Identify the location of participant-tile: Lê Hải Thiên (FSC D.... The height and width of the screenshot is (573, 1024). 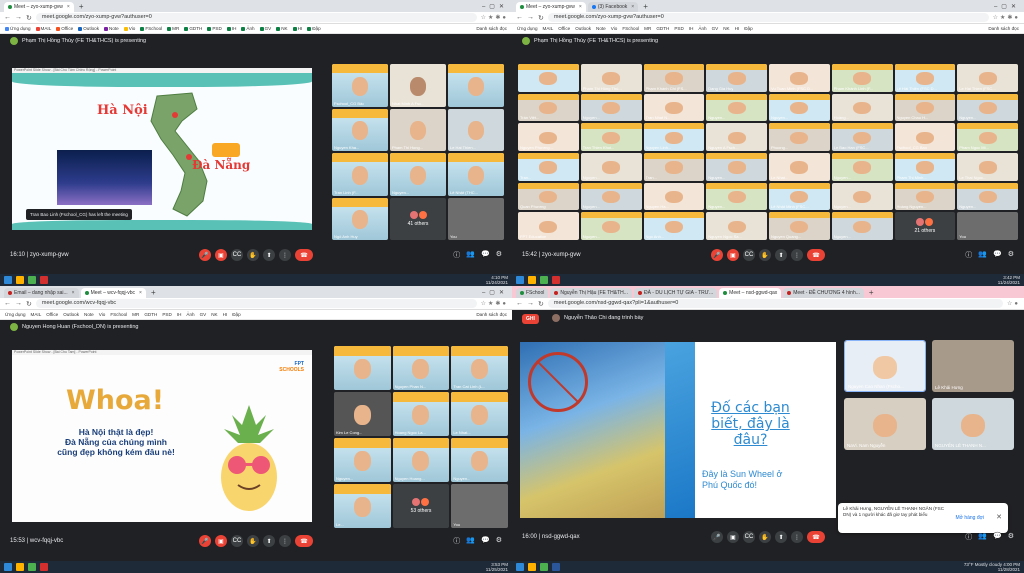
(925, 78).